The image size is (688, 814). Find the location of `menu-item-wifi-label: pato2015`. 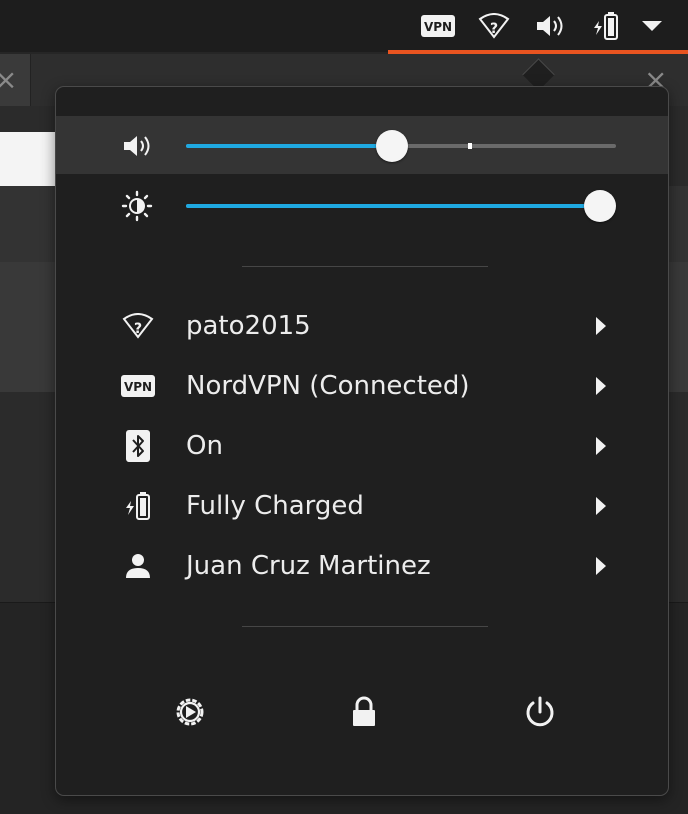

menu-item-wifi-label: pato2015 is located at coordinates (248, 326).